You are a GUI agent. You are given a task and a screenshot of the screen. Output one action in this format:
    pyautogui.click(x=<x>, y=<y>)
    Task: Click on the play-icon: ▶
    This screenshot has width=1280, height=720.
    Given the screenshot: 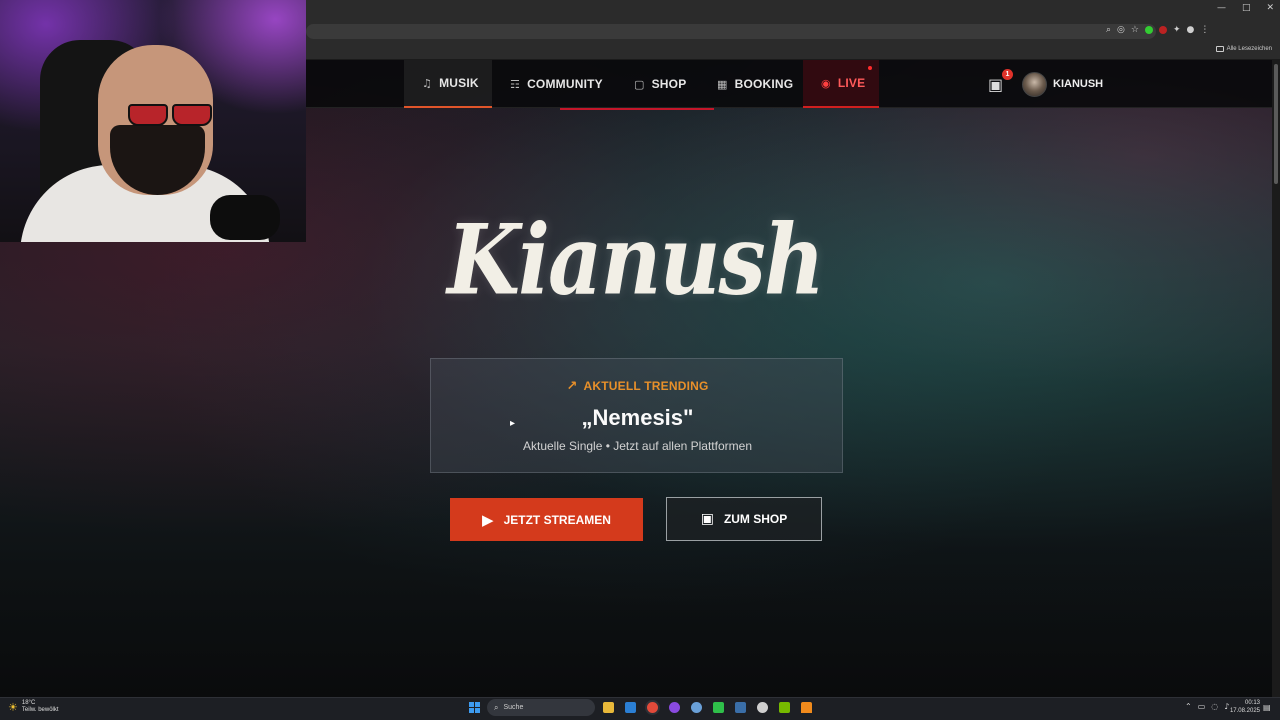 What is the action you would take?
    pyautogui.click(x=488, y=519)
    